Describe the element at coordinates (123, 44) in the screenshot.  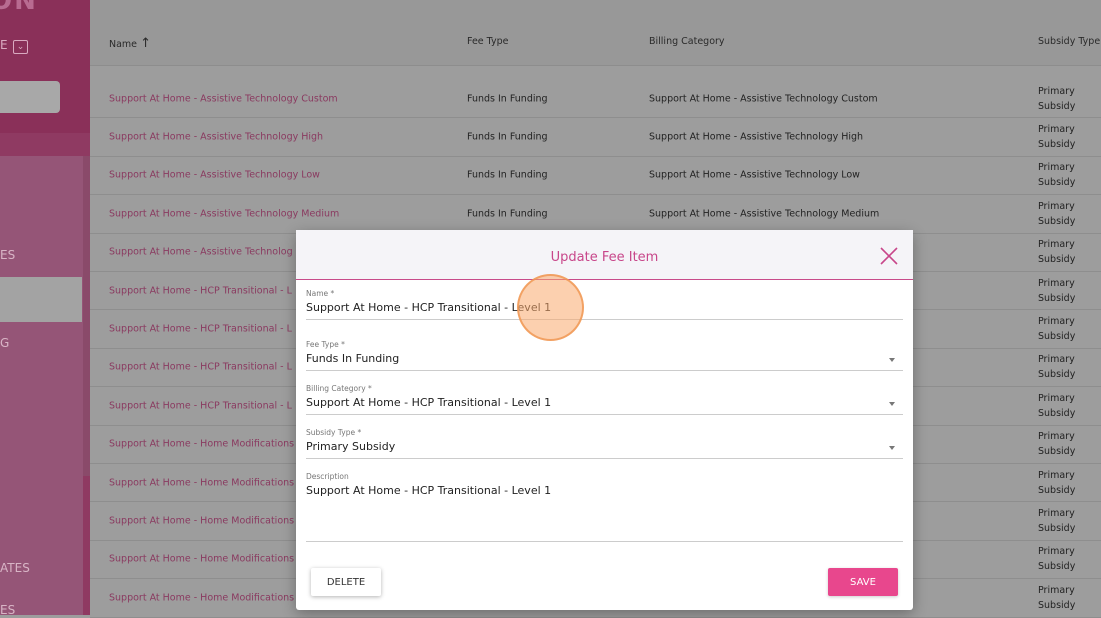
I see `header-label: Name` at that location.